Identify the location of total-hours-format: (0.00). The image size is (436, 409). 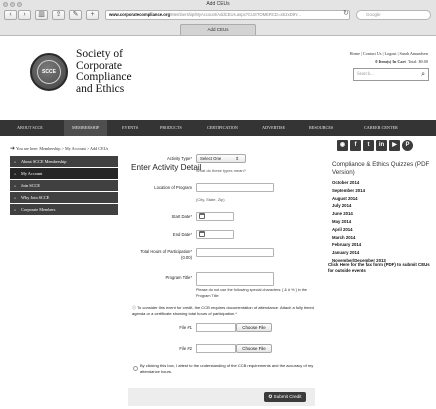
(186, 257).